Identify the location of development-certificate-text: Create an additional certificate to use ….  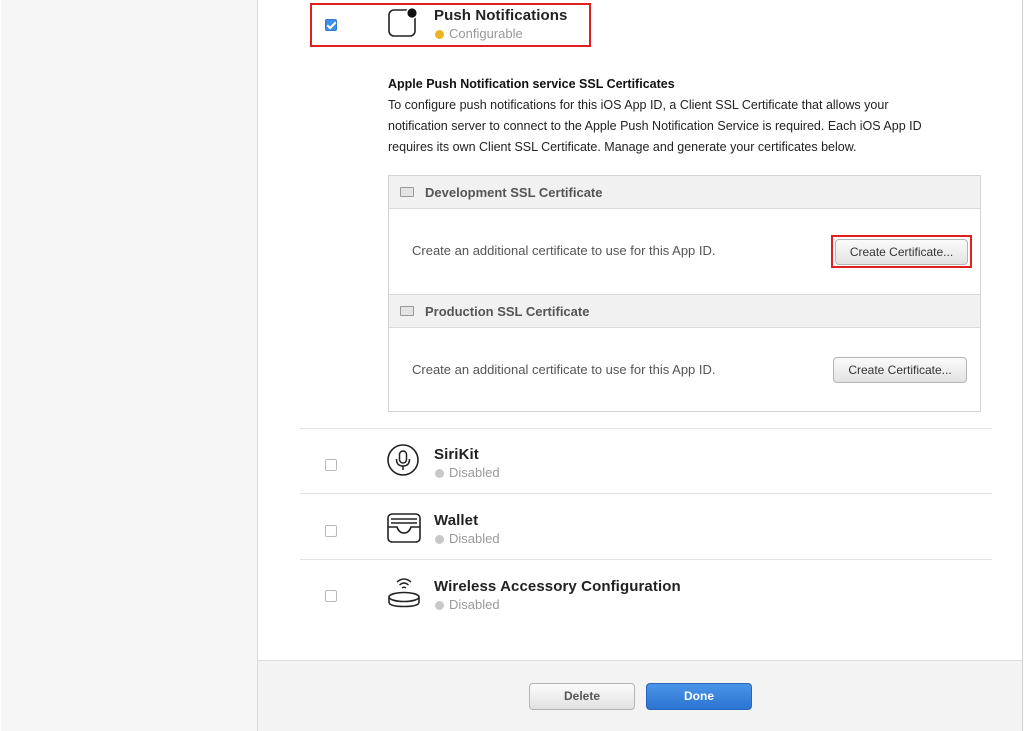
(564, 250).